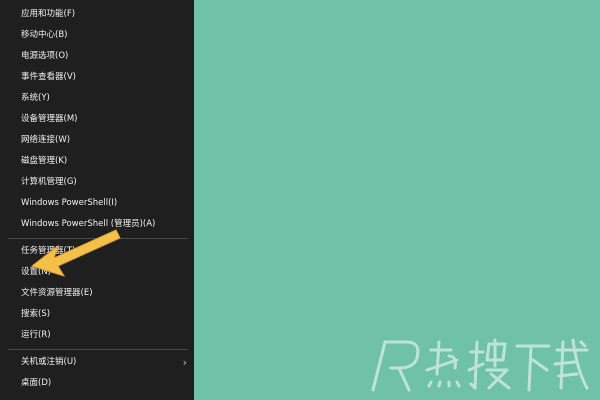 The height and width of the screenshot is (400, 600). I want to click on menu-item-powershell: Windows PowerShell(I), so click(97, 203).